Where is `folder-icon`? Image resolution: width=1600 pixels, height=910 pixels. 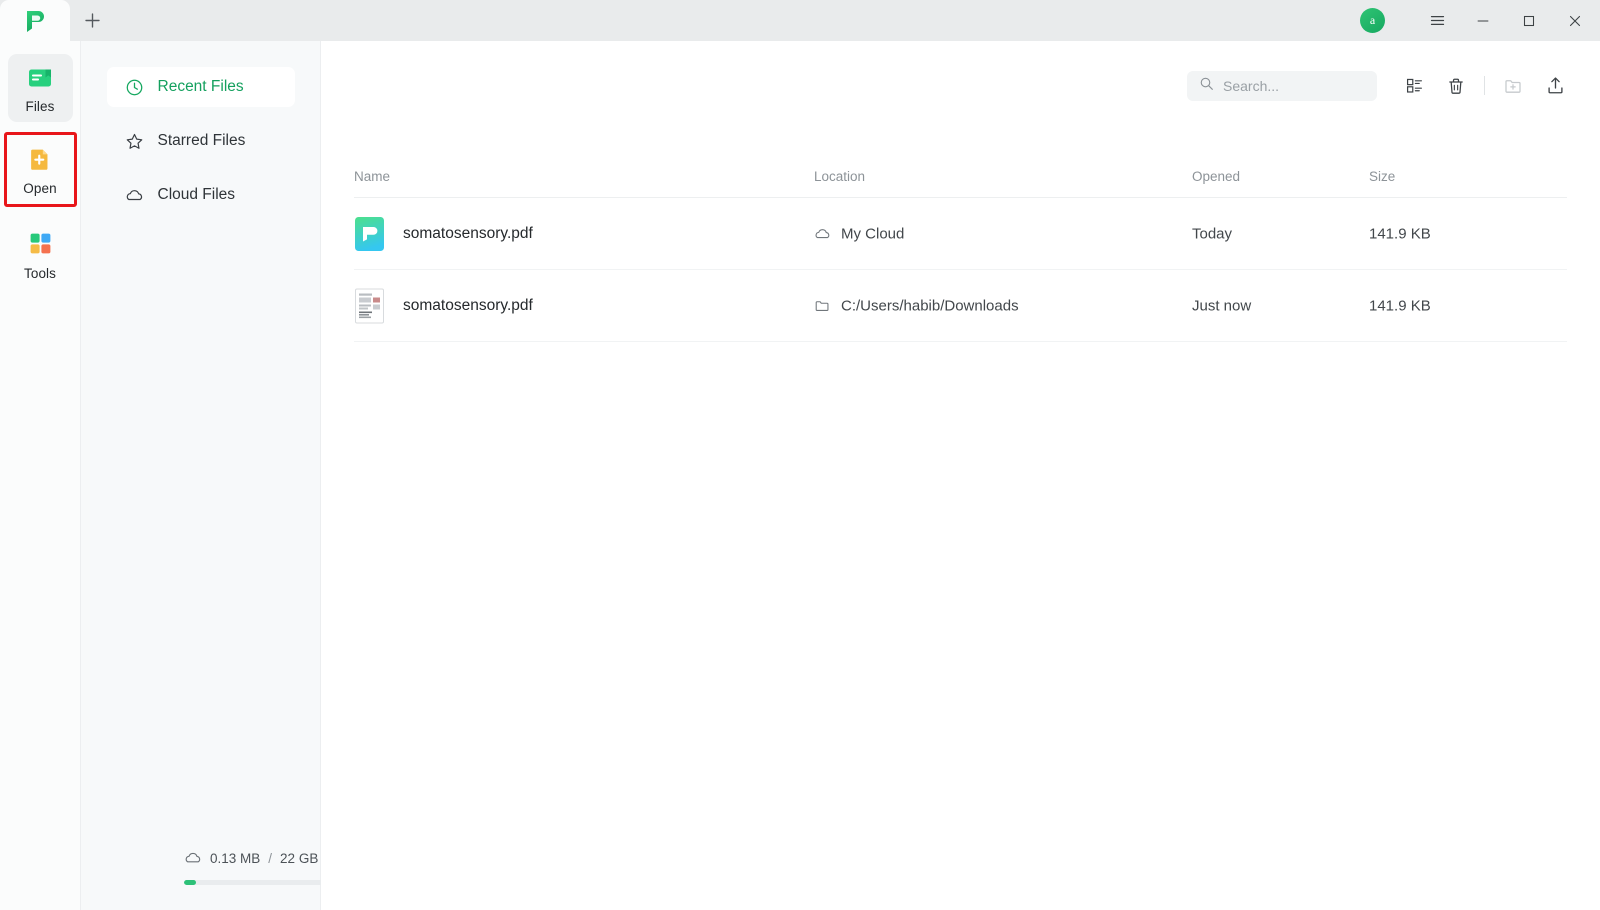 folder-icon is located at coordinates (822, 305).